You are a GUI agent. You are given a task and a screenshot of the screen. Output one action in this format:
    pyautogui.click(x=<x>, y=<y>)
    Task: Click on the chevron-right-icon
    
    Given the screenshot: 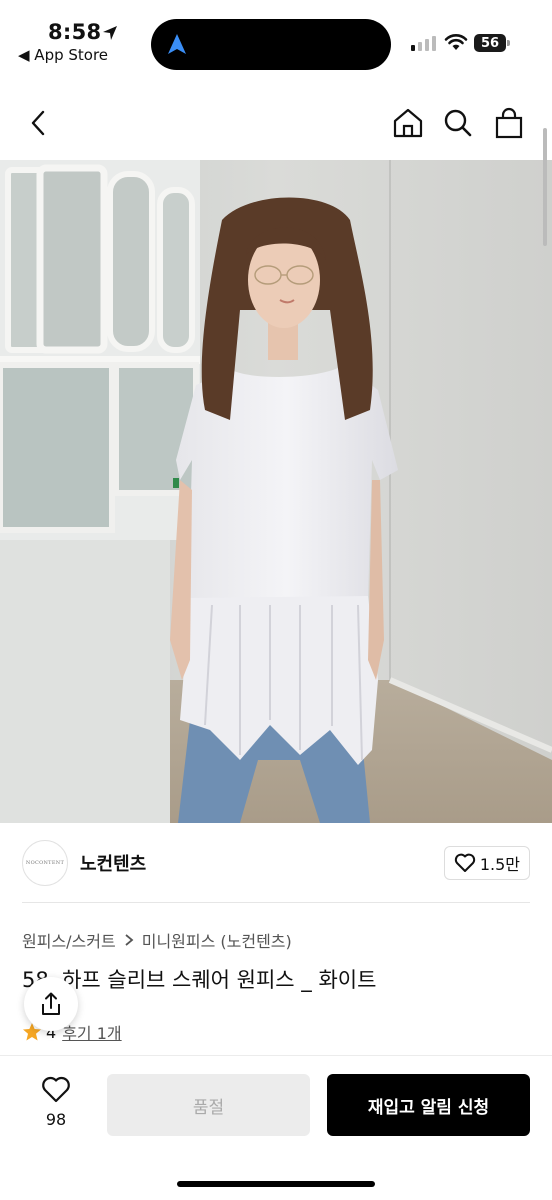 What is the action you would take?
    pyautogui.click(x=129, y=940)
    